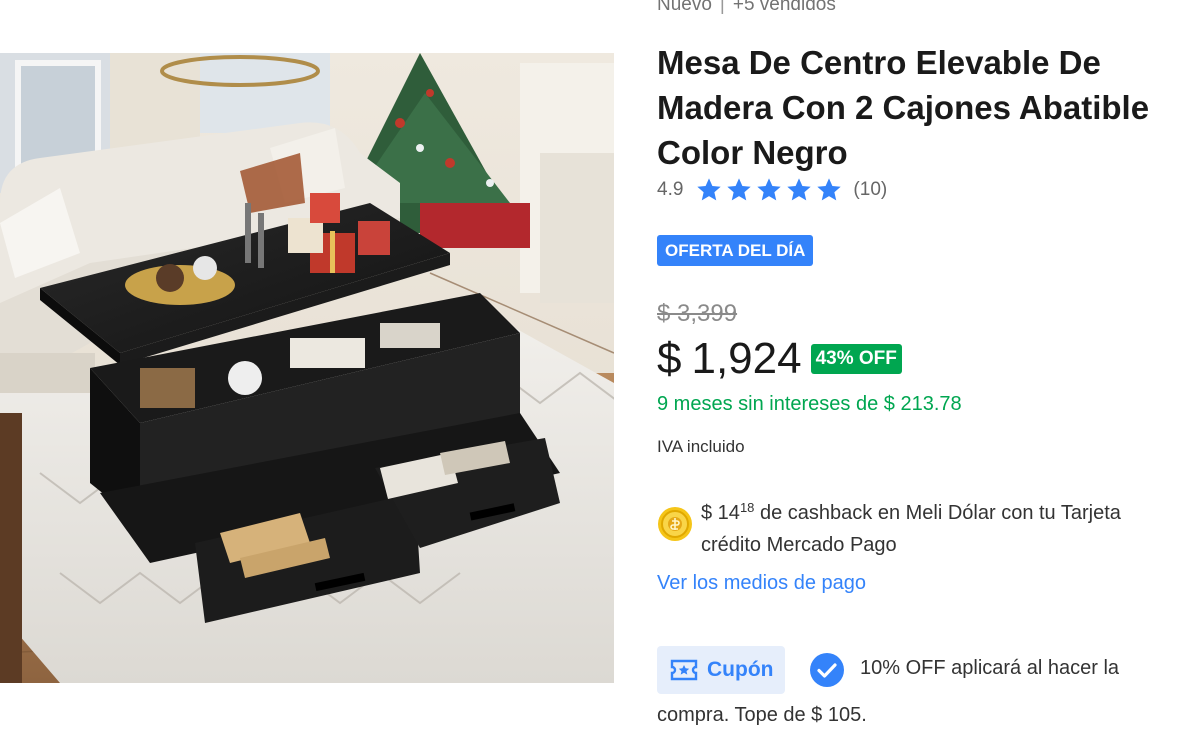  Describe the element at coordinates (762, 715) in the screenshot. I see `coupon-description-cont: compra. Tope de $ 105.` at that location.